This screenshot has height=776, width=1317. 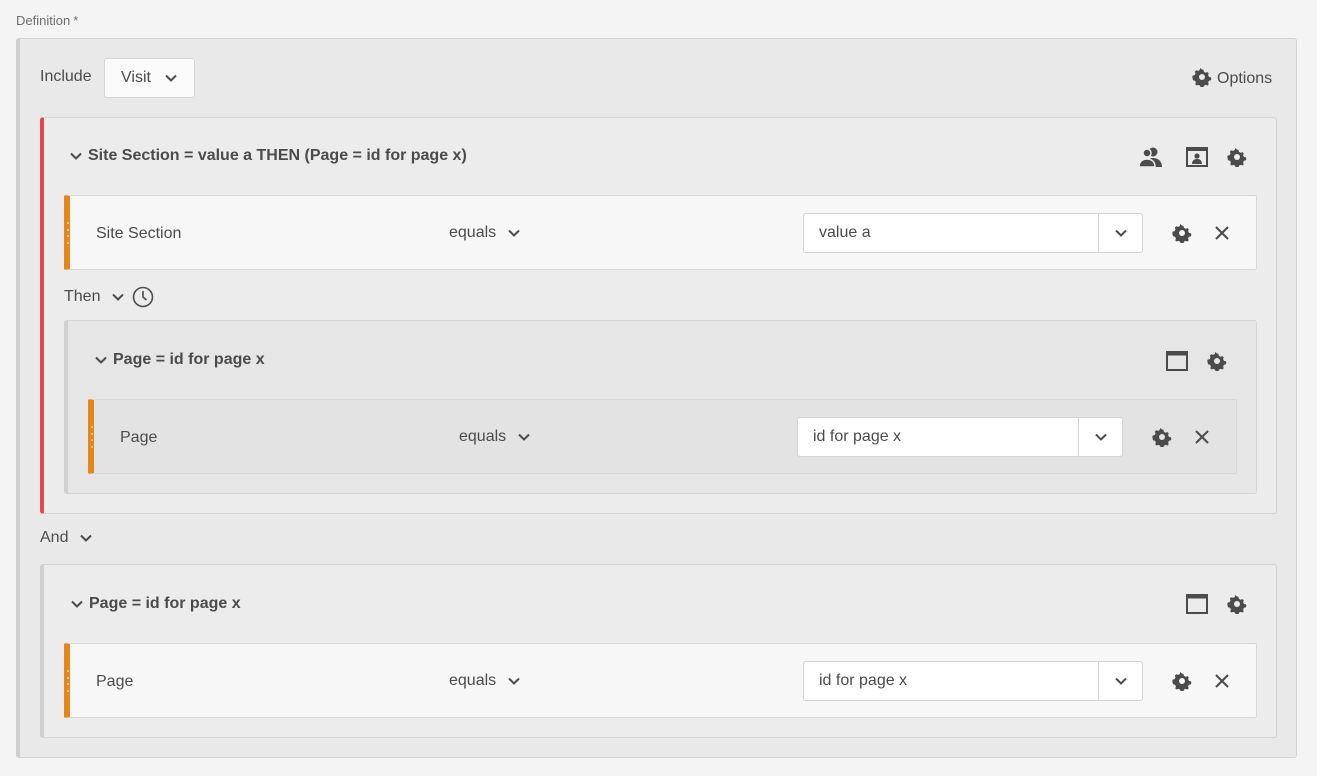 What do you see at coordinates (165, 603) in the screenshot?
I see `hit-container-title-text: Page = id for page x` at bounding box center [165, 603].